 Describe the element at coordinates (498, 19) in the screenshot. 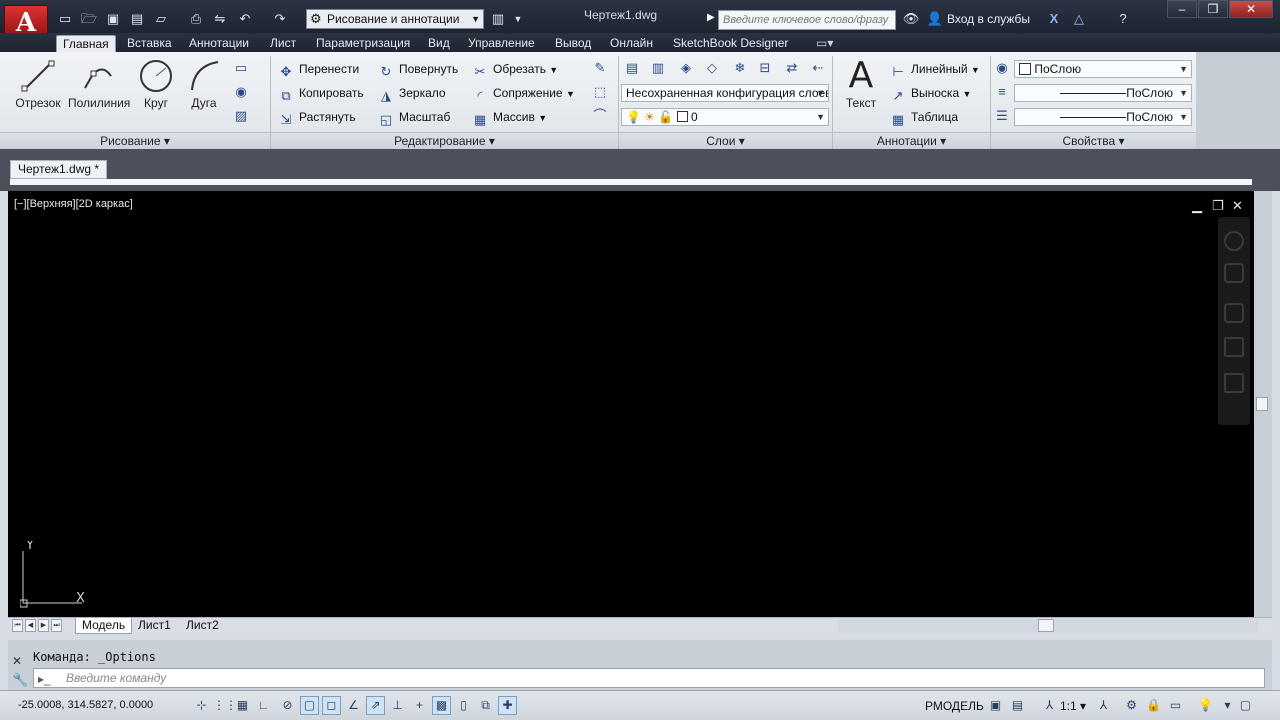

I see `workspace-switch-icon: ▥` at that location.